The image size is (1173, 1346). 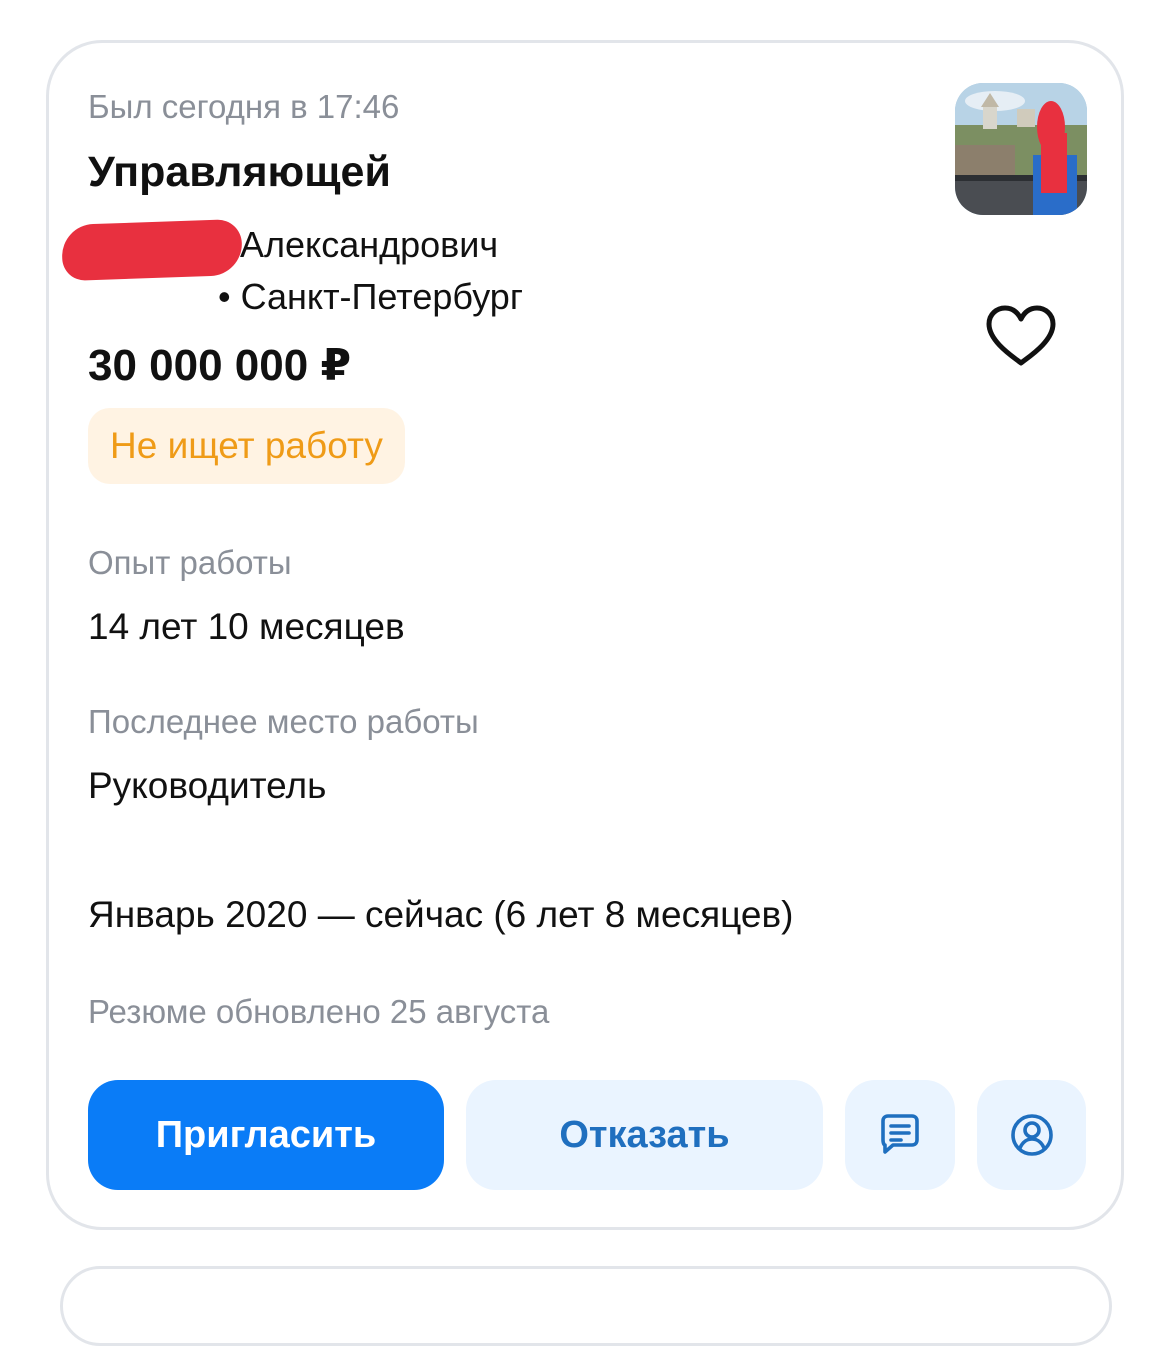 What do you see at coordinates (239, 172) in the screenshot?
I see `resume-title: Управляющей` at bounding box center [239, 172].